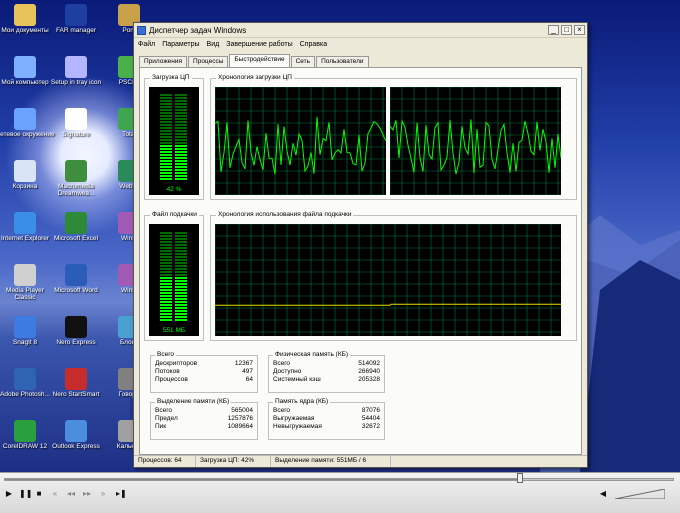  Describe the element at coordinates (76, 394) in the screenshot. I see `shortcut-label: Nero StartSmart` at that location.